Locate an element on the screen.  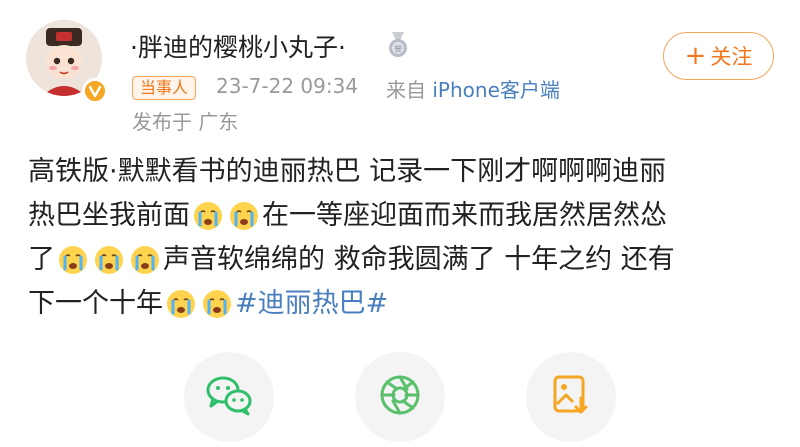
source-prefix: 来自 is located at coordinates (406, 90).